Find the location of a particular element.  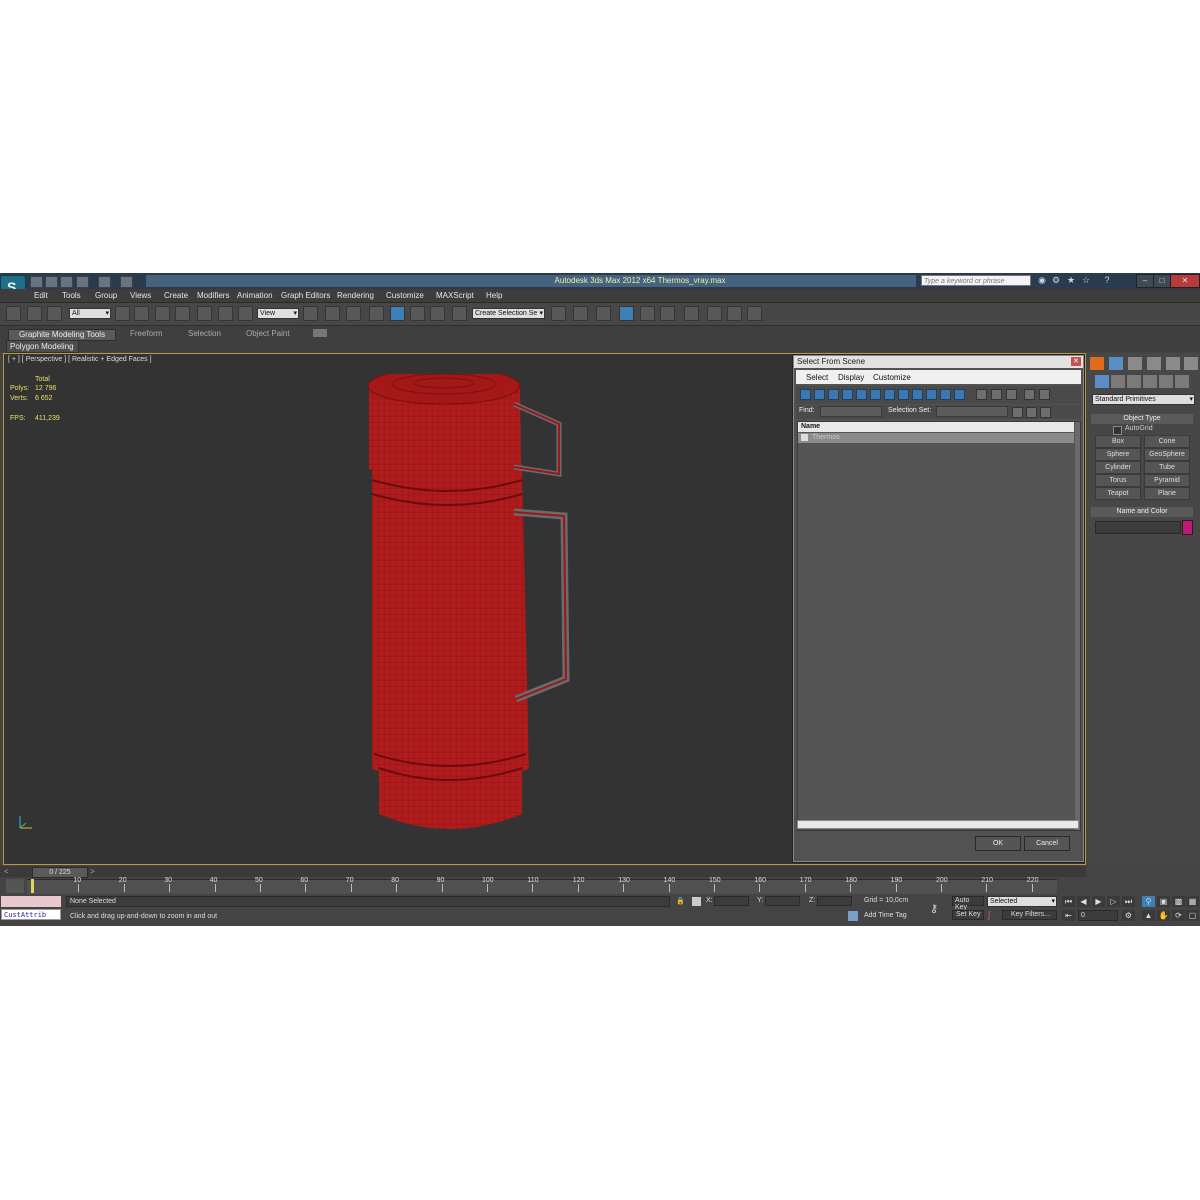

maxscript-mini-listener: CustAttrib is located at coordinates (31, 914).